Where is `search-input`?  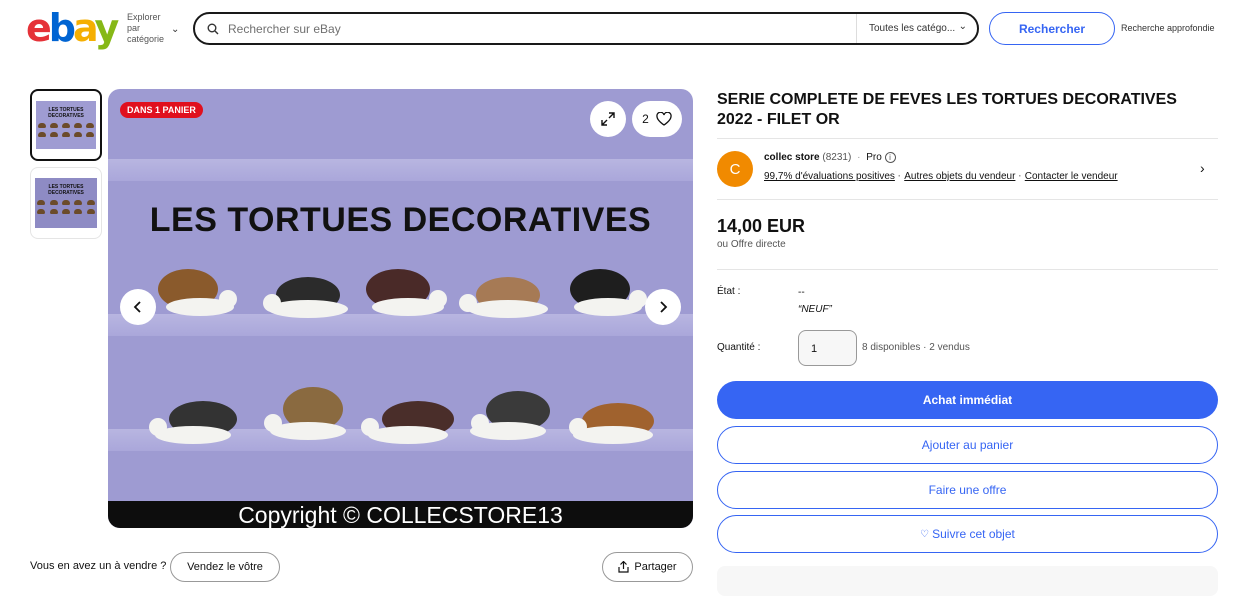 search-input is located at coordinates (538, 28).